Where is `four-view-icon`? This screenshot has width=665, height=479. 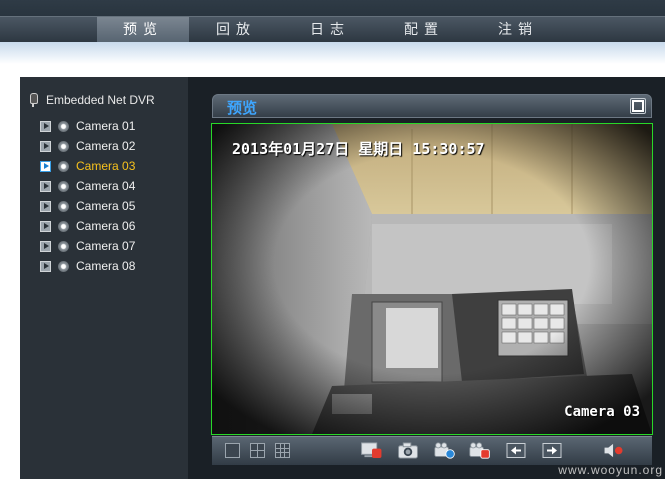 four-view-icon is located at coordinates (257, 450).